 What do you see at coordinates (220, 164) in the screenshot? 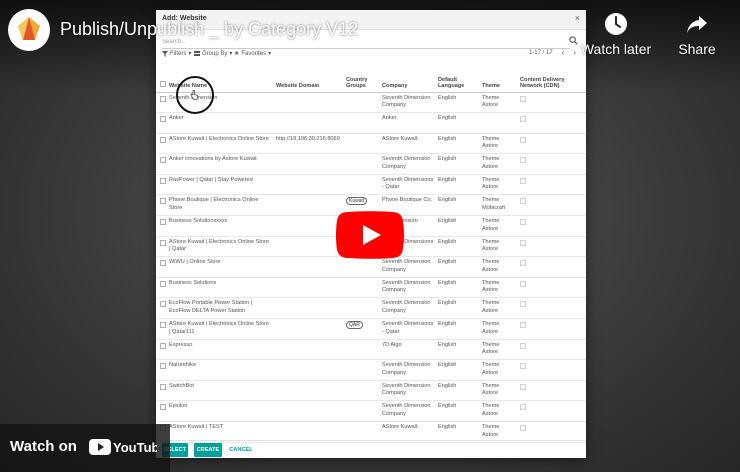
I see `website-name-cell: Anker innovations by Astore Kuwait` at bounding box center [220, 164].